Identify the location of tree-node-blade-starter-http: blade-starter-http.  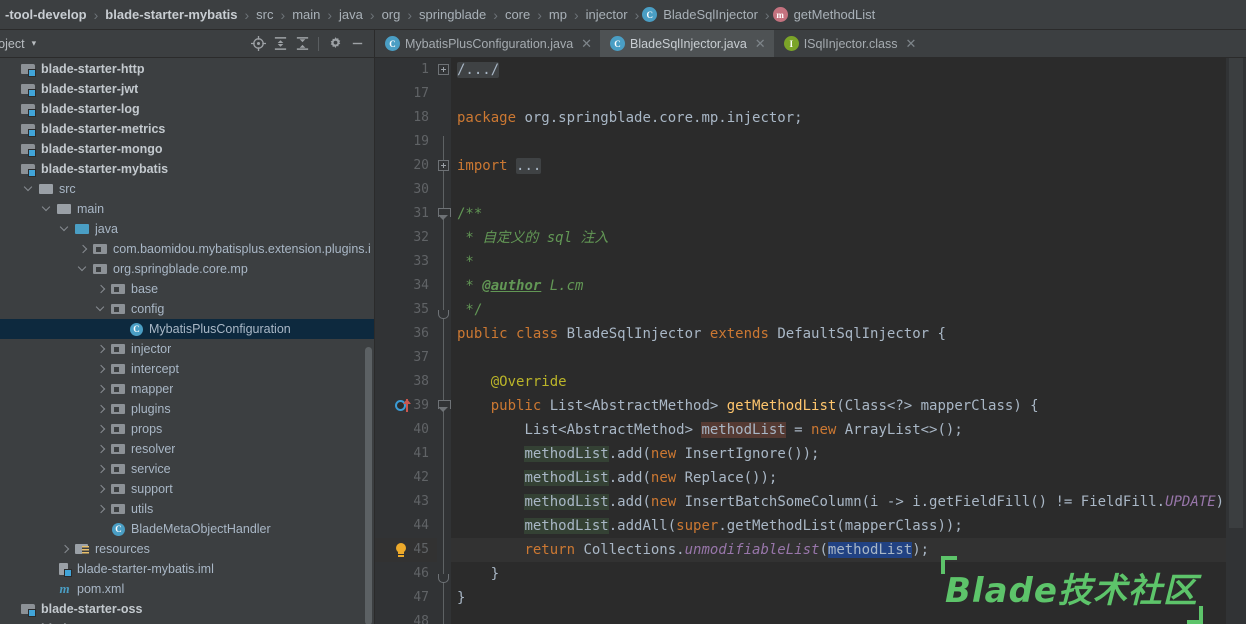
(187, 69).